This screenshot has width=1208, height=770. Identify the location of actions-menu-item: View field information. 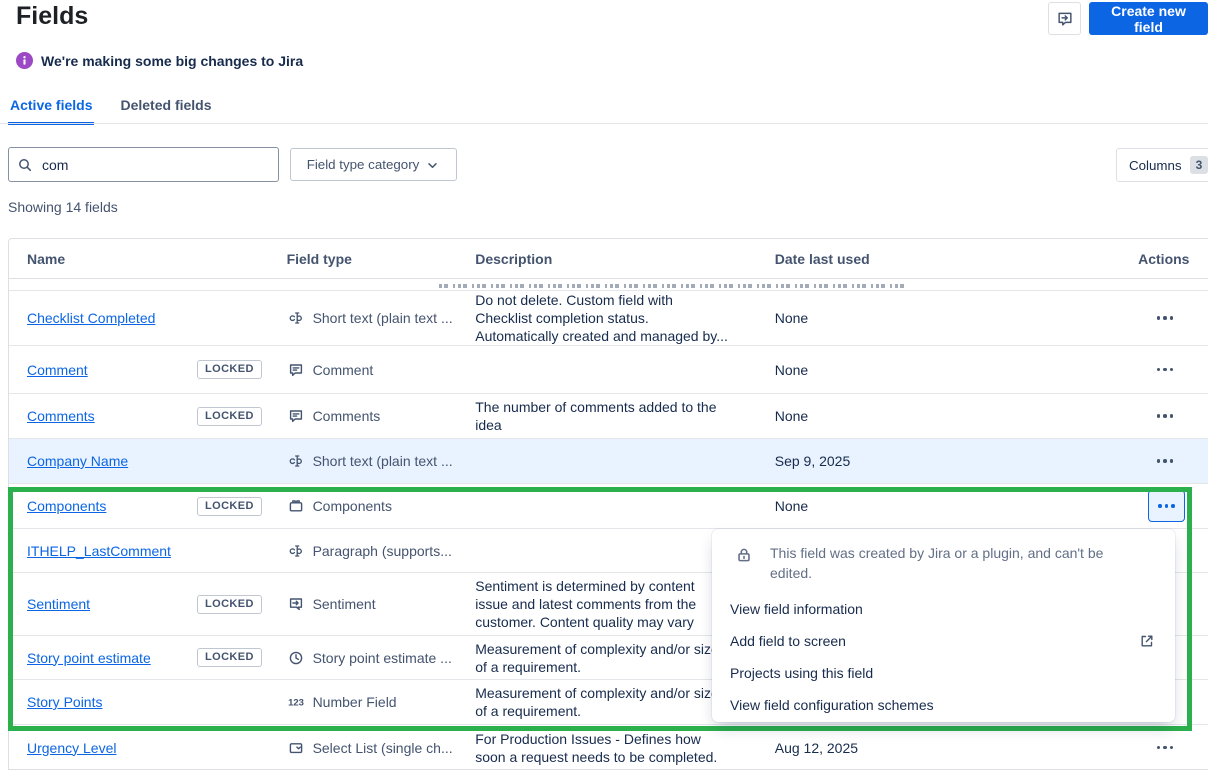
(943, 609).